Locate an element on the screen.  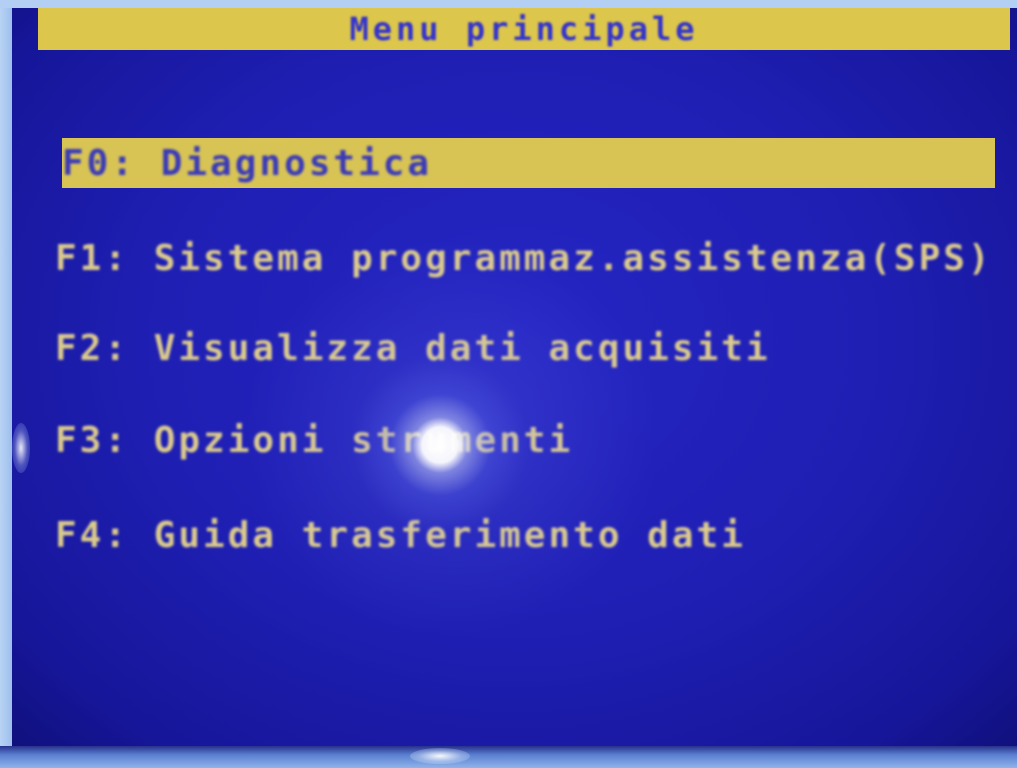
monitor-bezel-left is located at coordinates (6, 384).